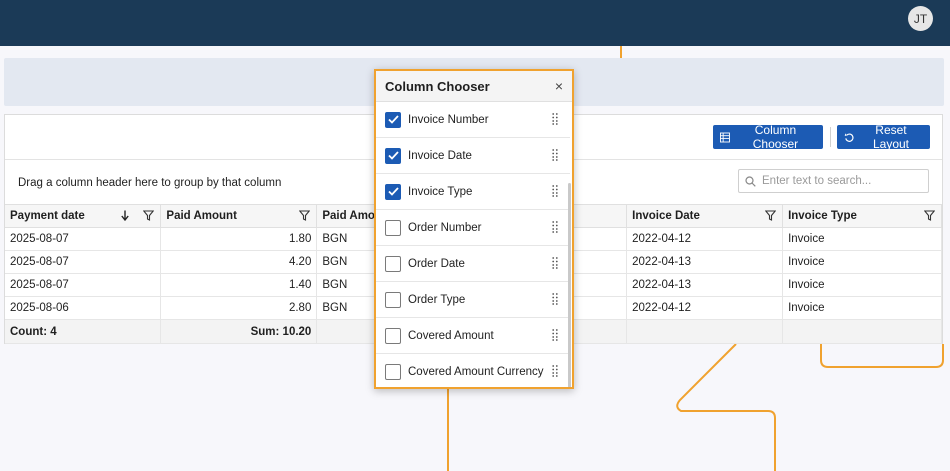 Image resolution: width=950 pixels, height=471 pixels. Describe the element at coordinates (83, 331) in the screenshot. I see `footer-count: Count: 4` at that location.